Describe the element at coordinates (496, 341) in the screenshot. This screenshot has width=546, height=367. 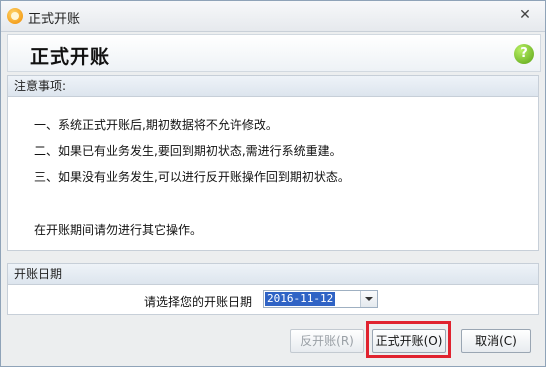
I see `cancel-button: 取消(C)` at that location.